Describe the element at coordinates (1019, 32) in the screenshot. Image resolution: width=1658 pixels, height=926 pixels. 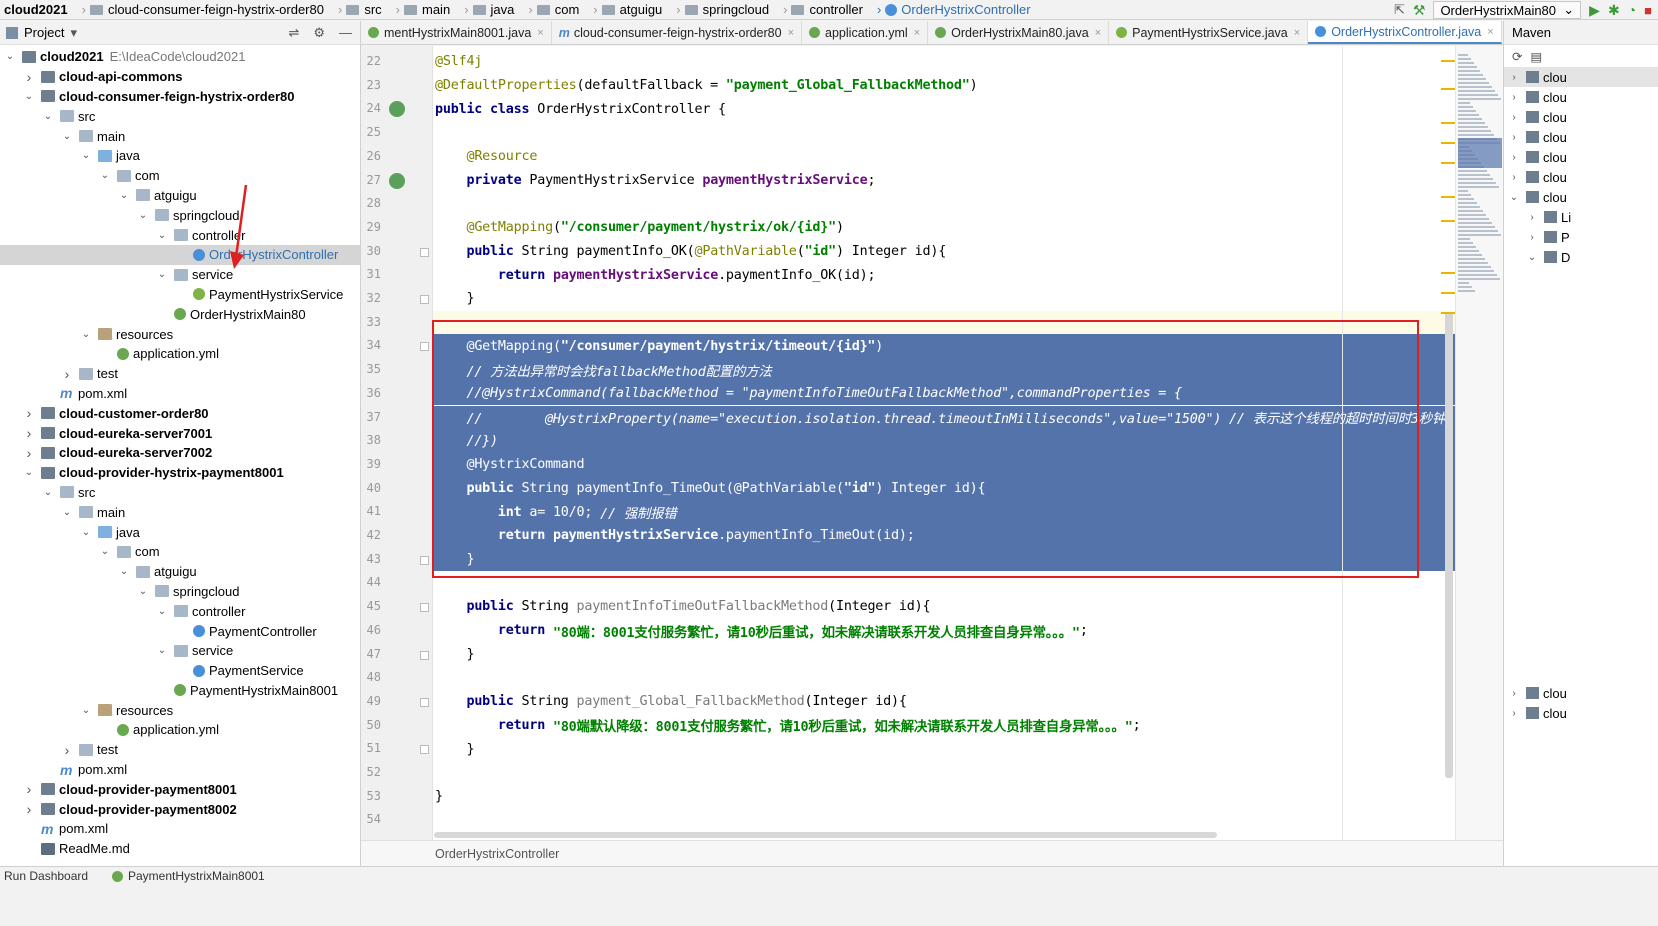
I see `editor-tab: OrderHystrixMain80.java ×` at that location.